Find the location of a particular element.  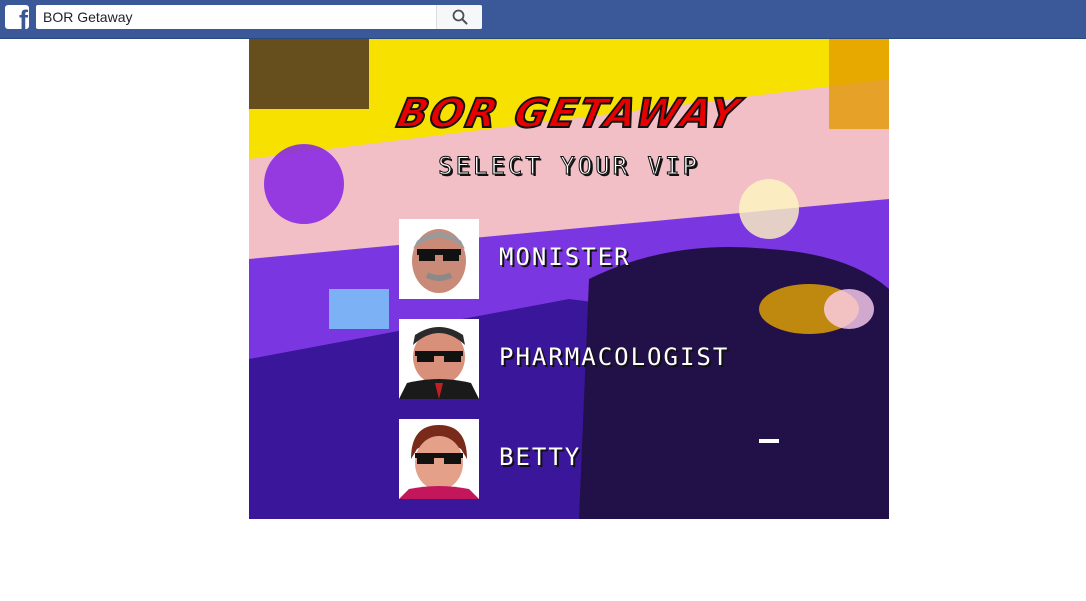

search-box is located at coordinates (259, 17).